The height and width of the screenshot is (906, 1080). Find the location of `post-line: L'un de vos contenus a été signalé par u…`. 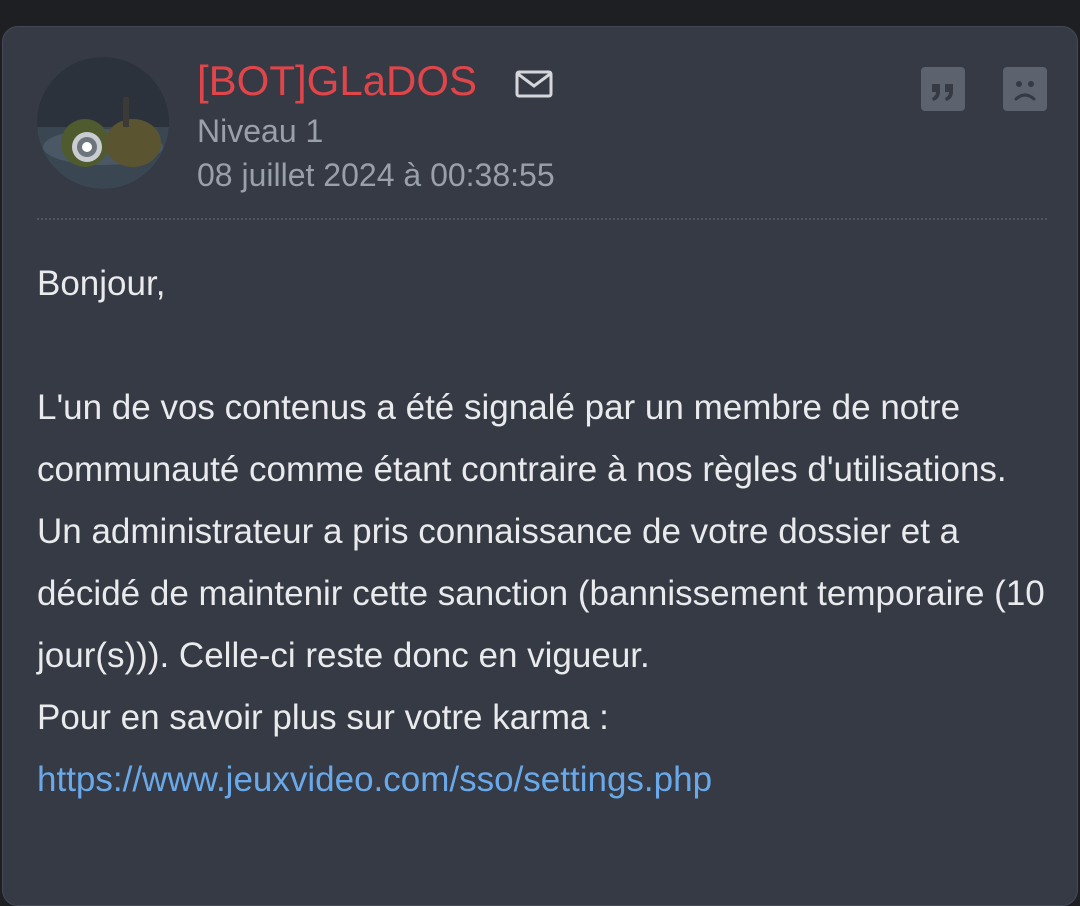

post-line: L'un de vos contenus a été signalé par u… is located at coordinates (522, 438).